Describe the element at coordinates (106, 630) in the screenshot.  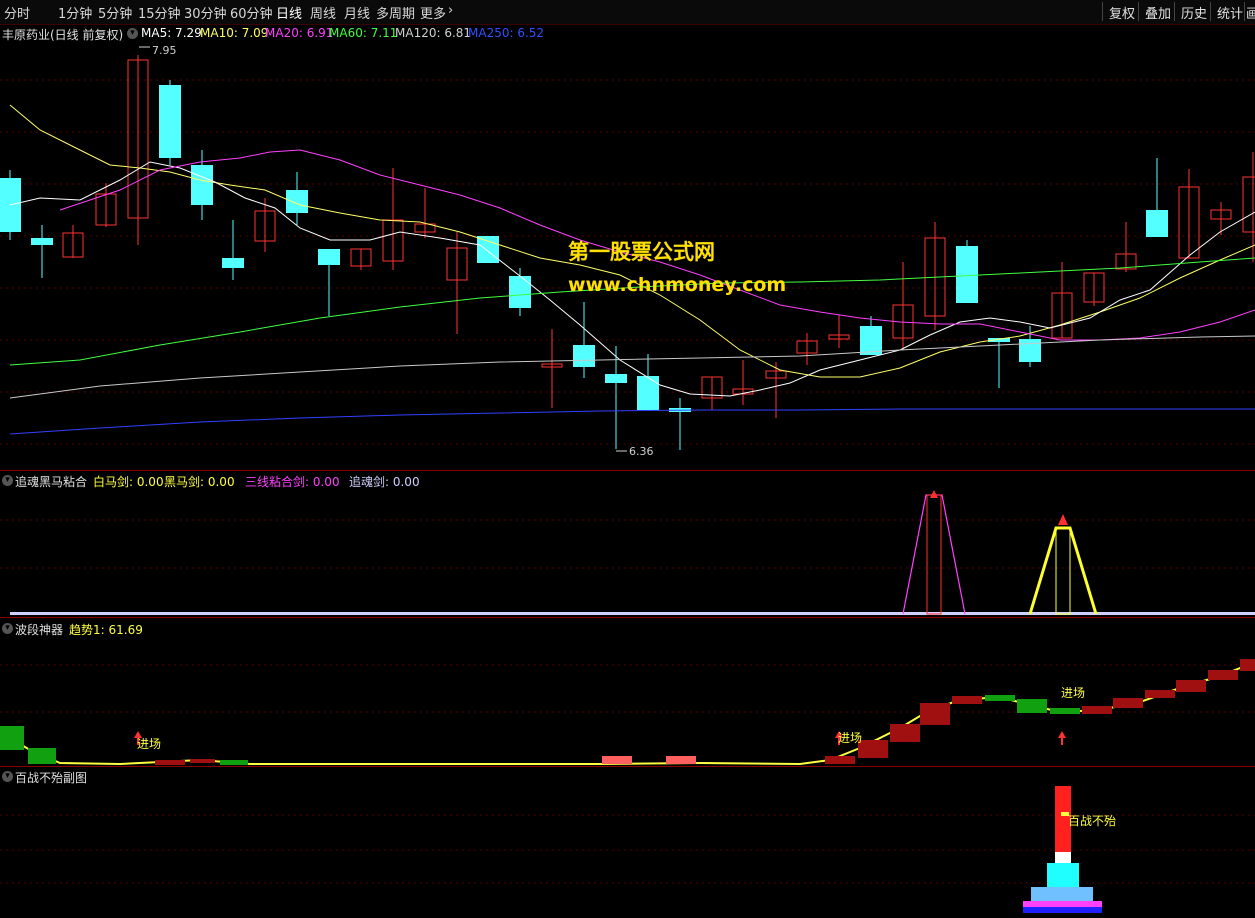
I see `panel3-trend: 趋势1: 61.69` at that location.